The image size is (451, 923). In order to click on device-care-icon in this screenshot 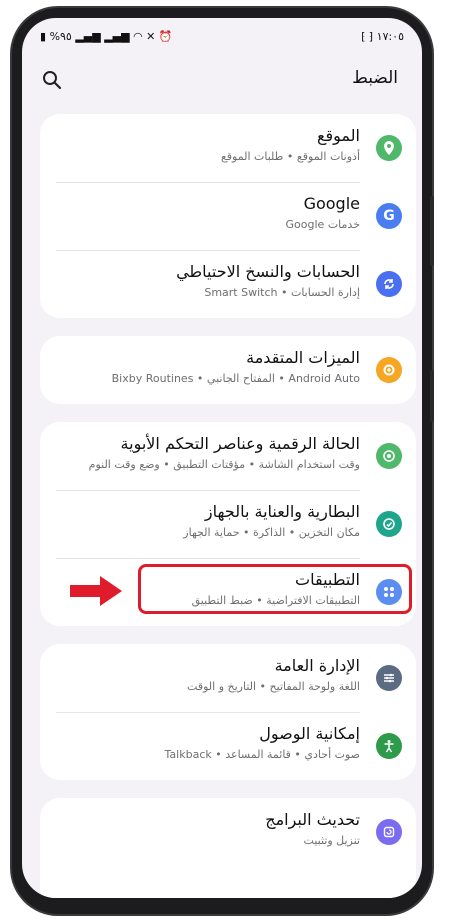, I will do `click(389, 524)`.